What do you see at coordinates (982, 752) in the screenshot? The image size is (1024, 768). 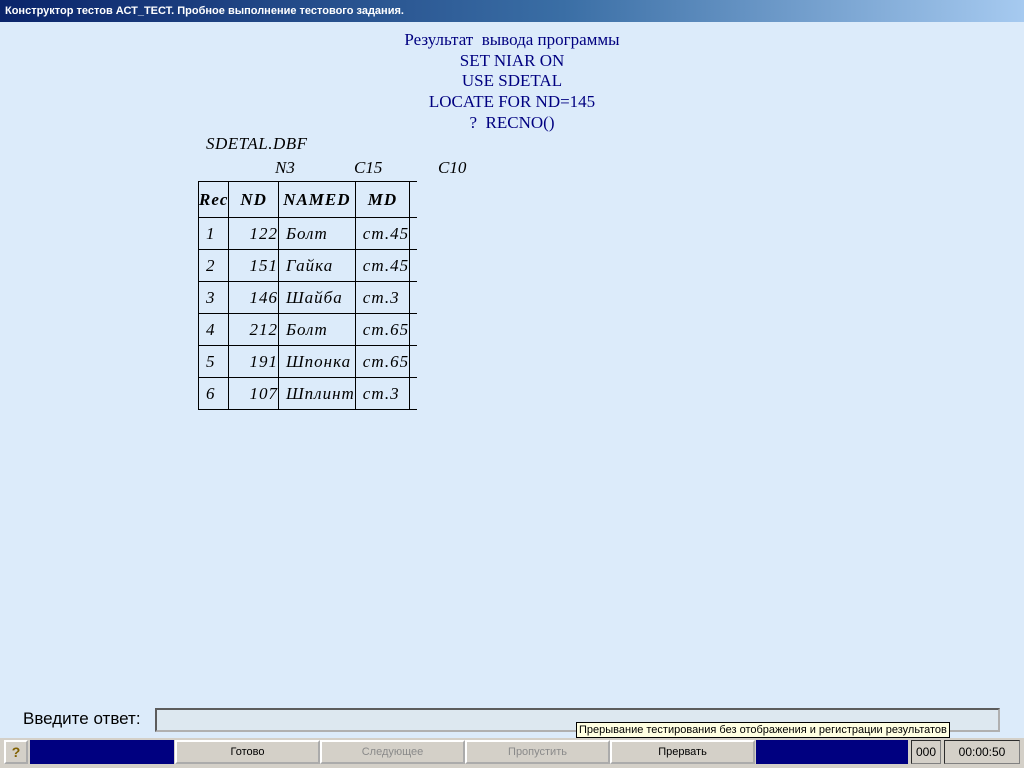 I see `timer: 00:00:50` at bounding box center [982, 752].